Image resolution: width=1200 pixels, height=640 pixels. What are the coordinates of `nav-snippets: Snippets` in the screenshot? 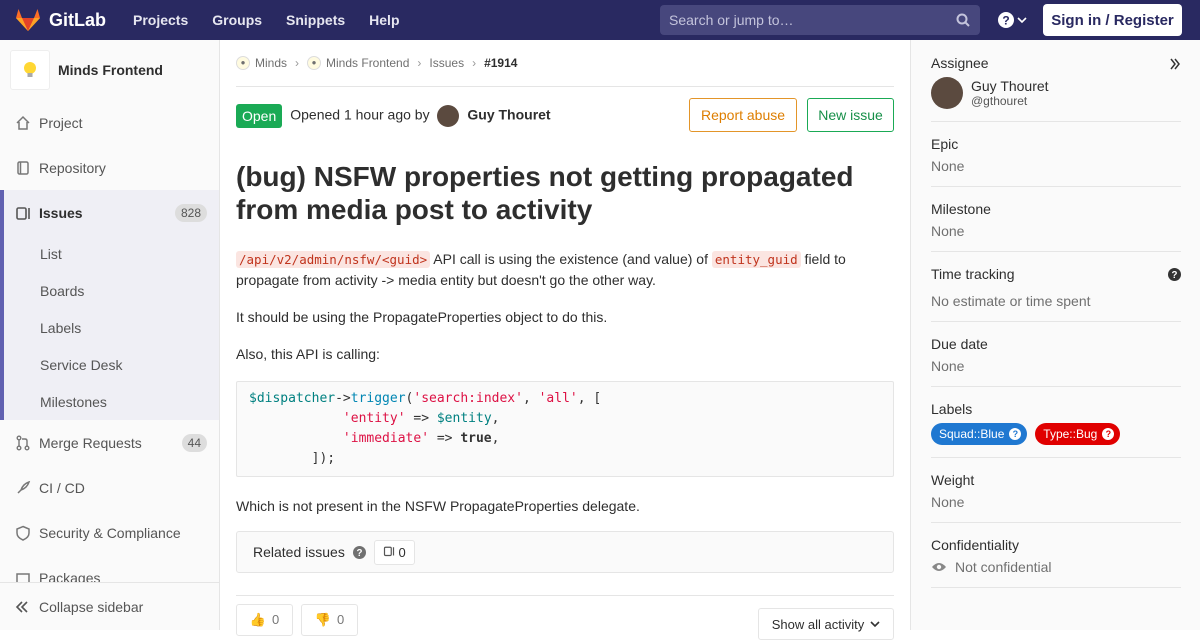 It's located at (315, 20).